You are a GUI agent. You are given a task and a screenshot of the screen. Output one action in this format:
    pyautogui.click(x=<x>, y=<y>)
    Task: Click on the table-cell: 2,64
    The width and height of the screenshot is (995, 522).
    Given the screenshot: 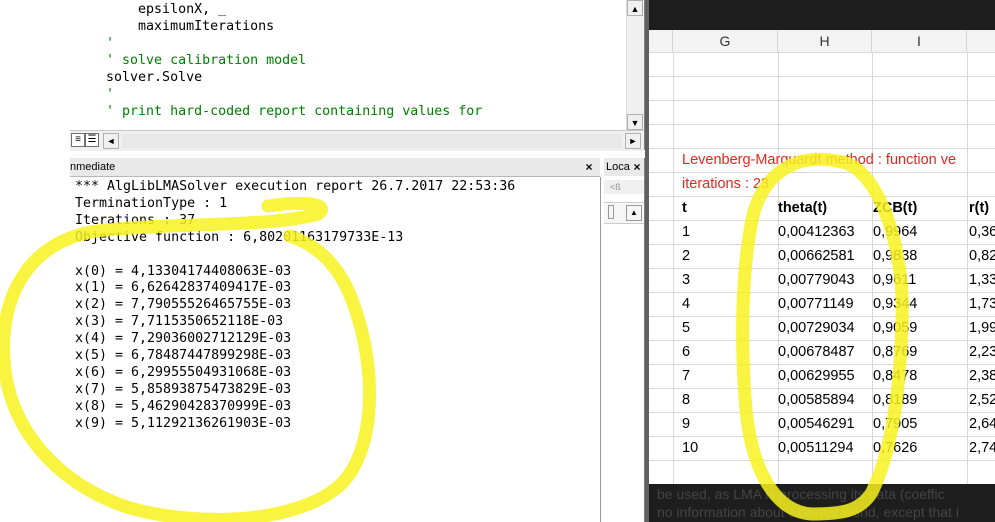 What is the action you would take?
    pyautogui.click(x=982, y=424)
    